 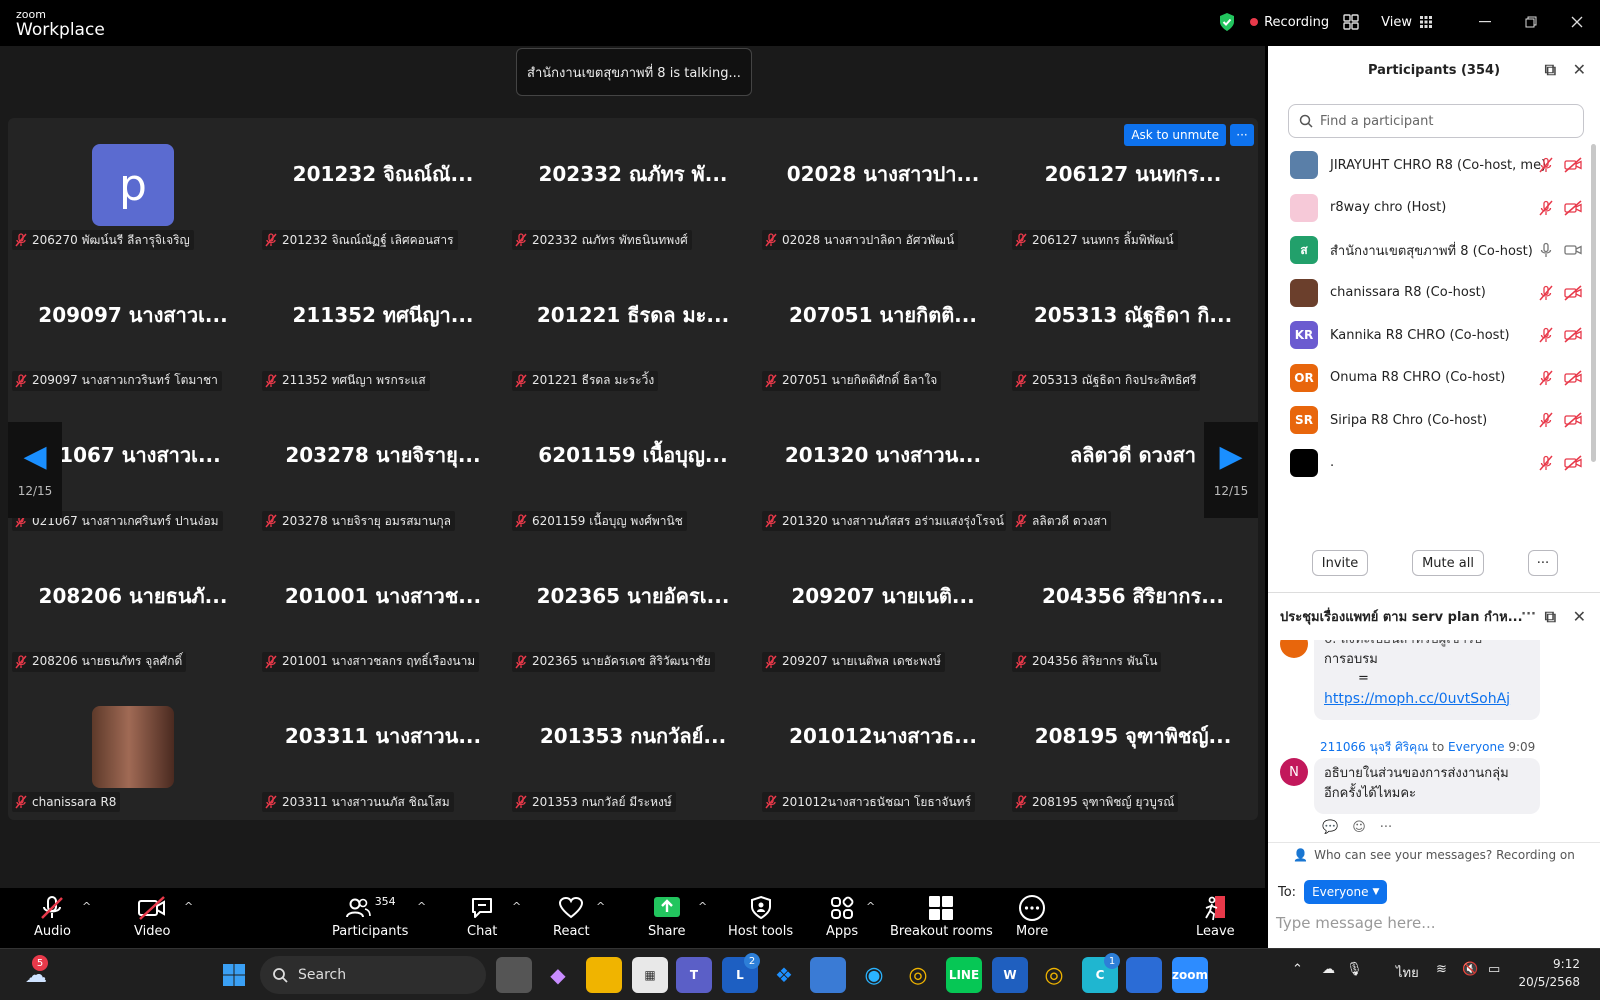 I want to click on participant-row: KR Kannika R8 CHRO (Co-host), so click(x=1428, y=335).